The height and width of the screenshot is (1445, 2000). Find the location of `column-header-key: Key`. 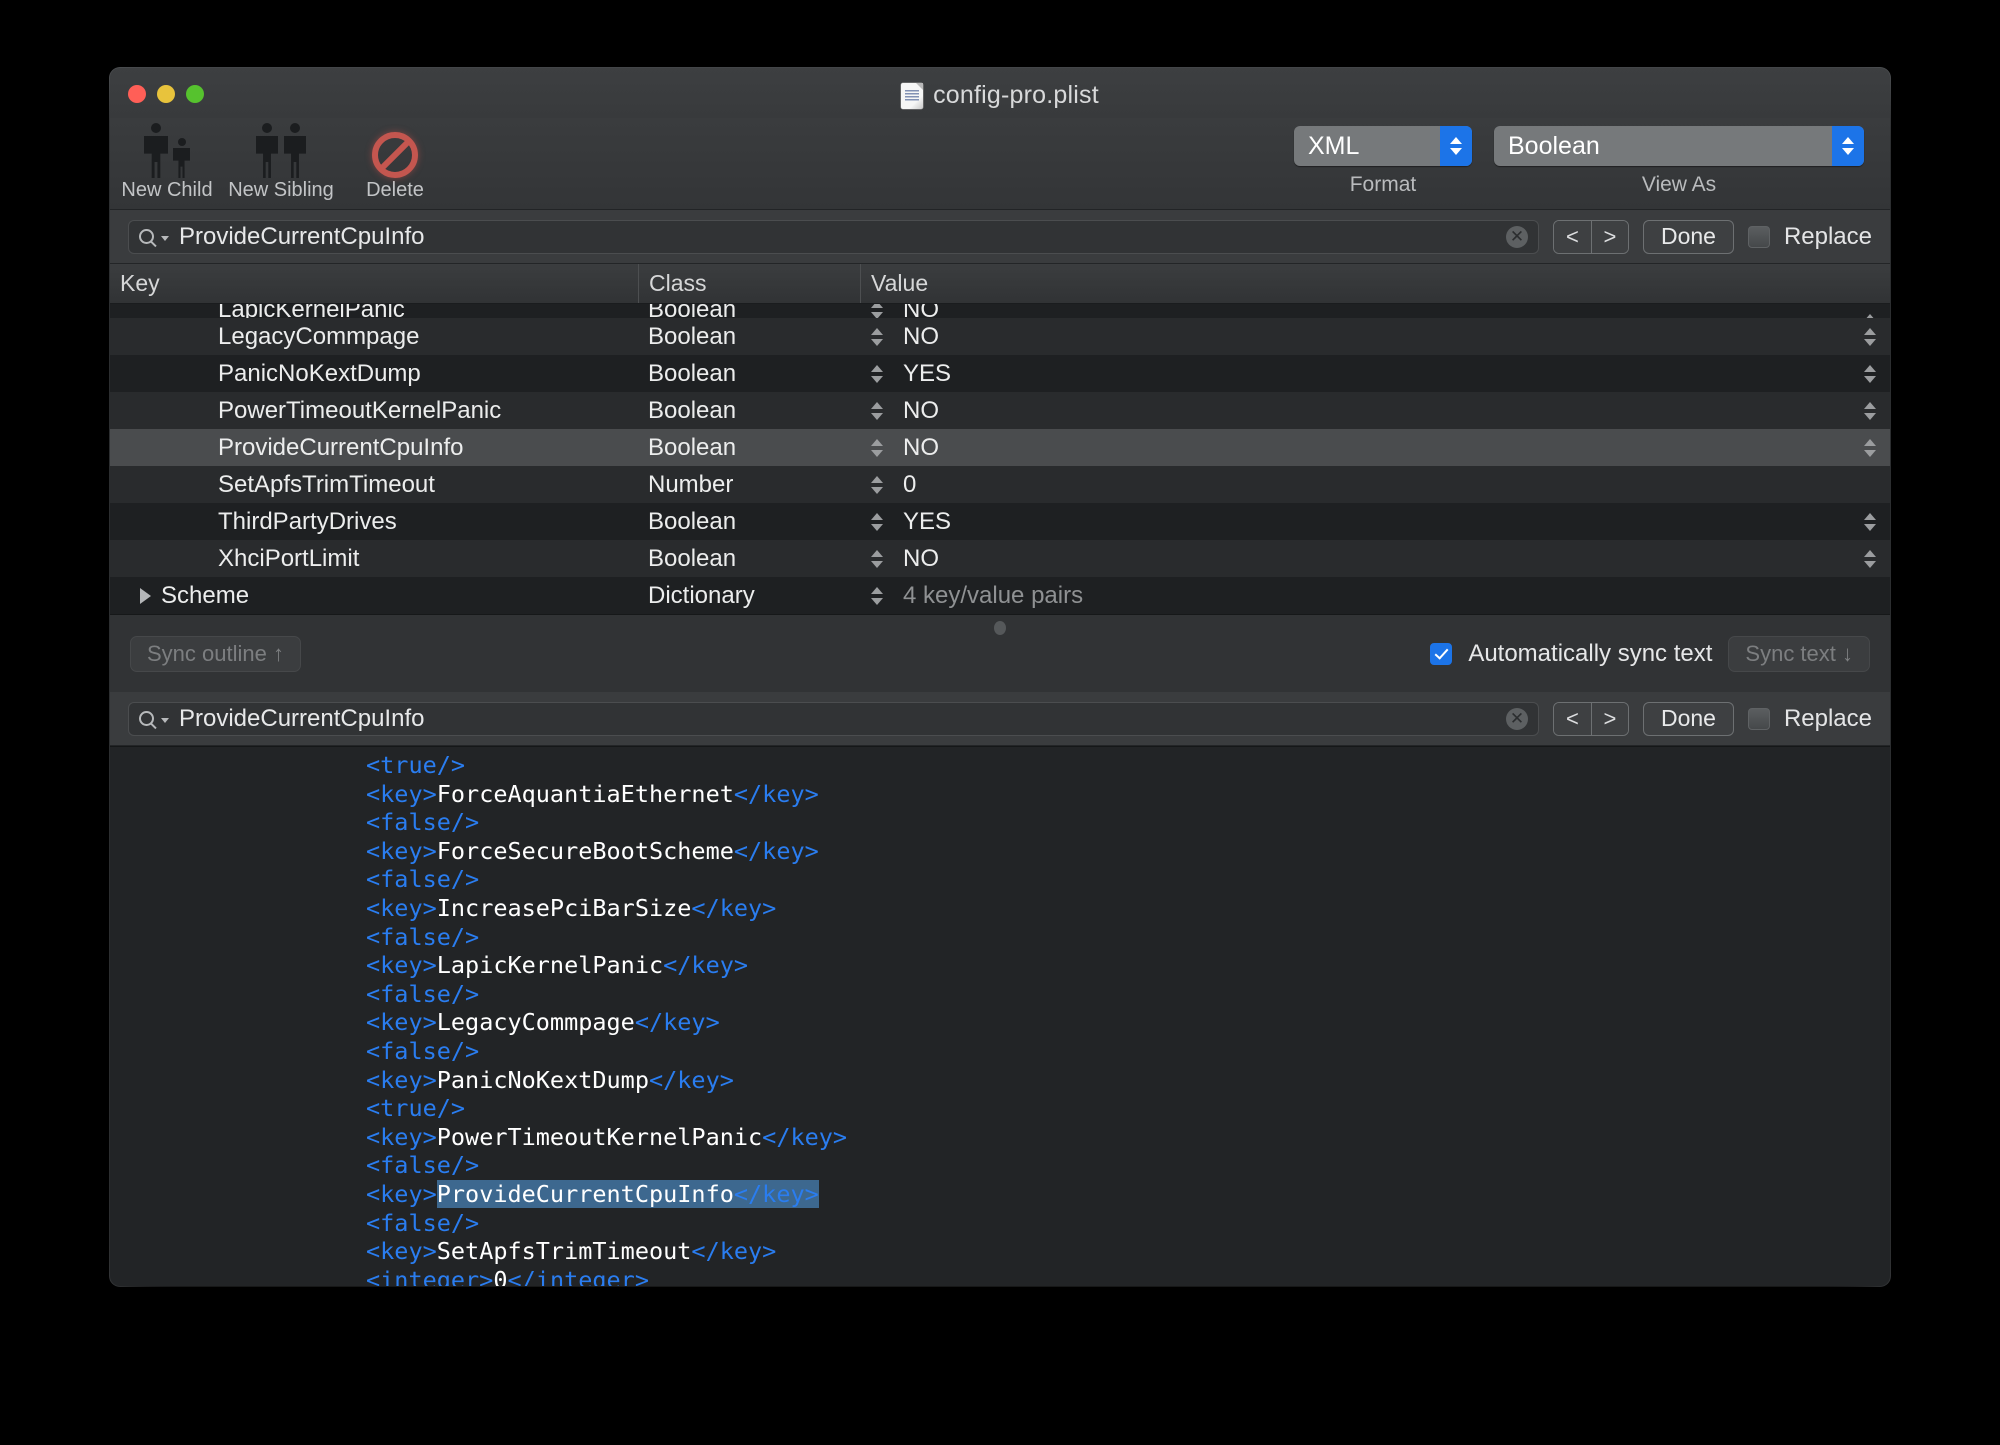

column-header-key: Key is located at coordinates (374, 283).